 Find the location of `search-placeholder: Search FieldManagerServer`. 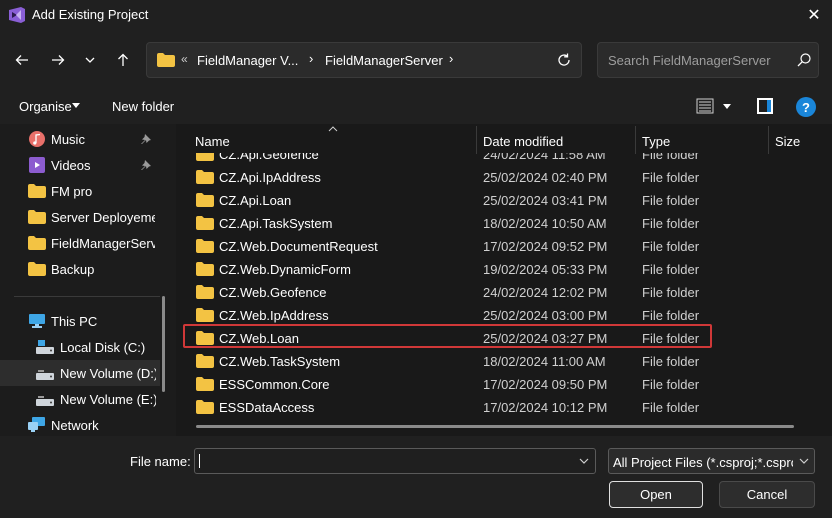

search-placeholder: Search FieldManagerServer is located at coordinates (689, 60).